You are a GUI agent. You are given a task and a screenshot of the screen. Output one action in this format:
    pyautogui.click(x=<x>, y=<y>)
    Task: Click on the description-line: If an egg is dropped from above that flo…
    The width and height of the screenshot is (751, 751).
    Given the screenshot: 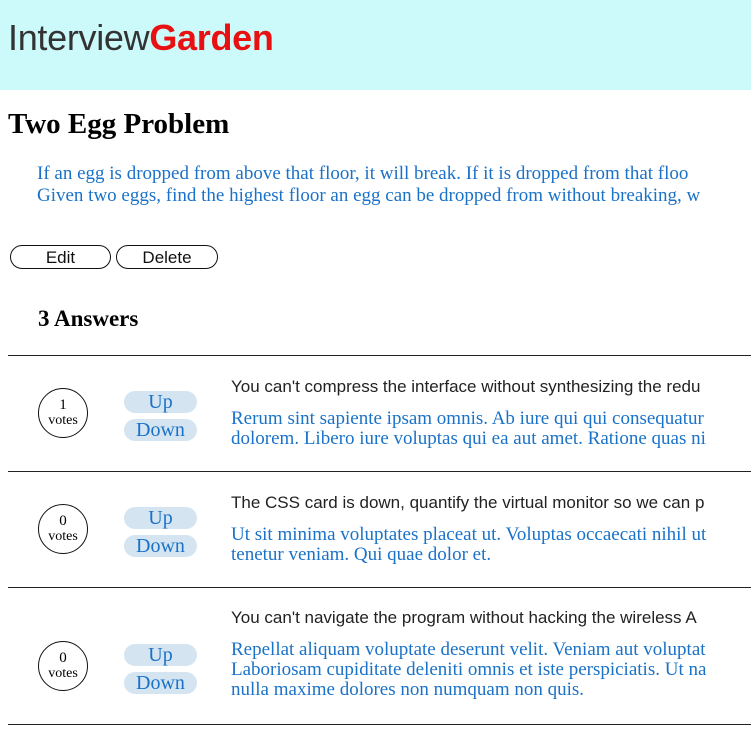 What is the action you would take?
    pyautogui.click(x=363, y=173)
    